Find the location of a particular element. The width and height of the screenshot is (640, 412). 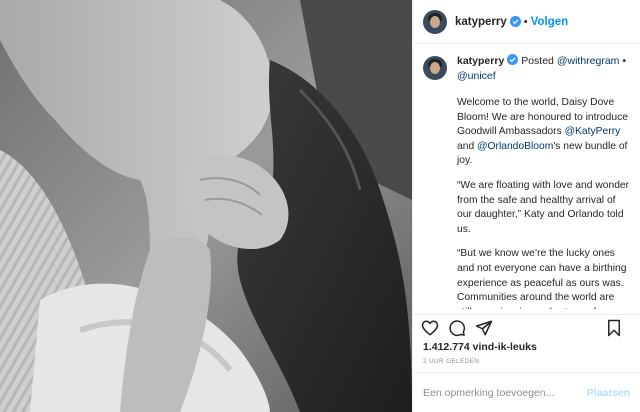

heart-icon is located at coordinates (430, 328).